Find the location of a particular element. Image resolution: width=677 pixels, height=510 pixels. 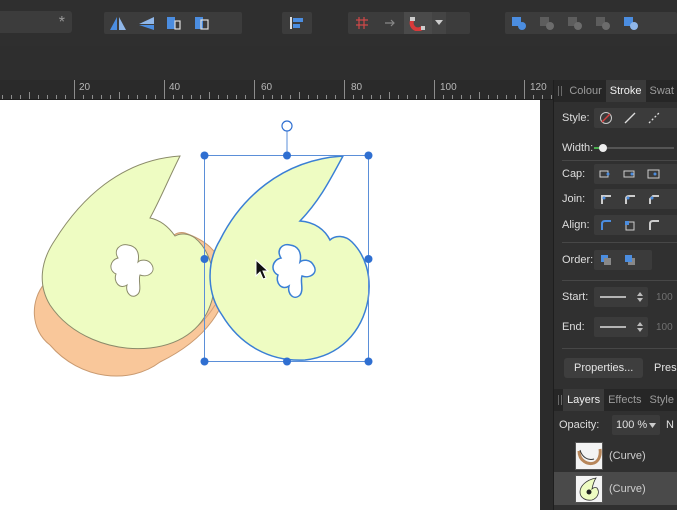

canvas-margin is located at coordinates (546, 305).